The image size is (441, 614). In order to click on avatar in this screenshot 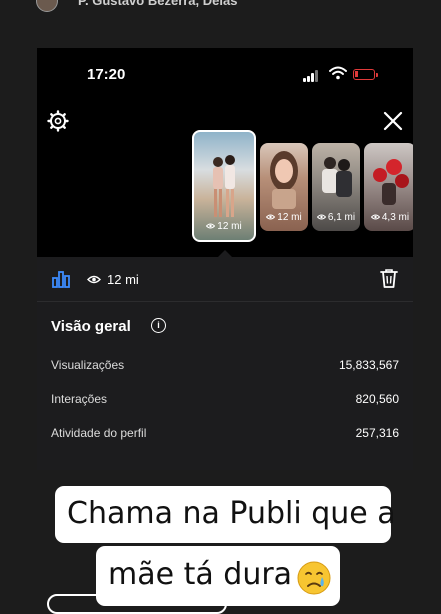, I will do `click(47, 6)`.